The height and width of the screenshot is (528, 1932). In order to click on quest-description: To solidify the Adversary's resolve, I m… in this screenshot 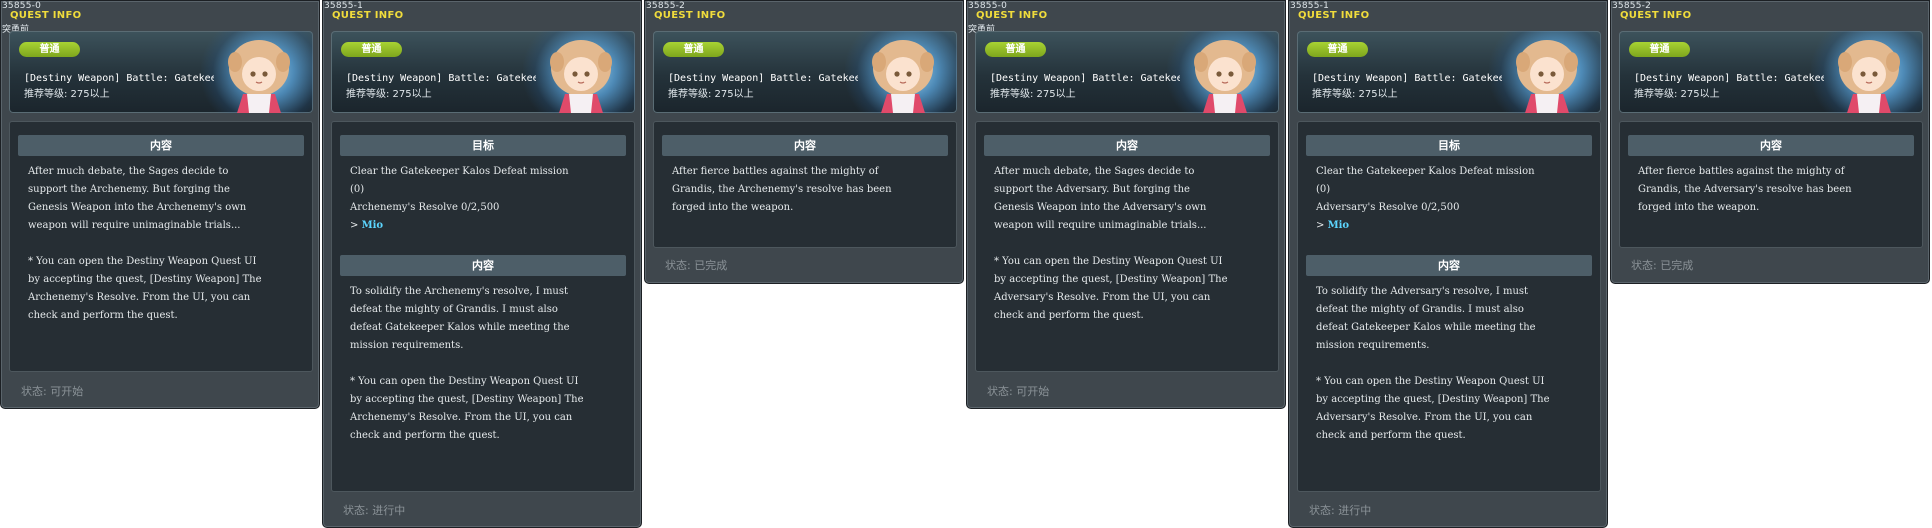, I will do `click(1433, 363)`.